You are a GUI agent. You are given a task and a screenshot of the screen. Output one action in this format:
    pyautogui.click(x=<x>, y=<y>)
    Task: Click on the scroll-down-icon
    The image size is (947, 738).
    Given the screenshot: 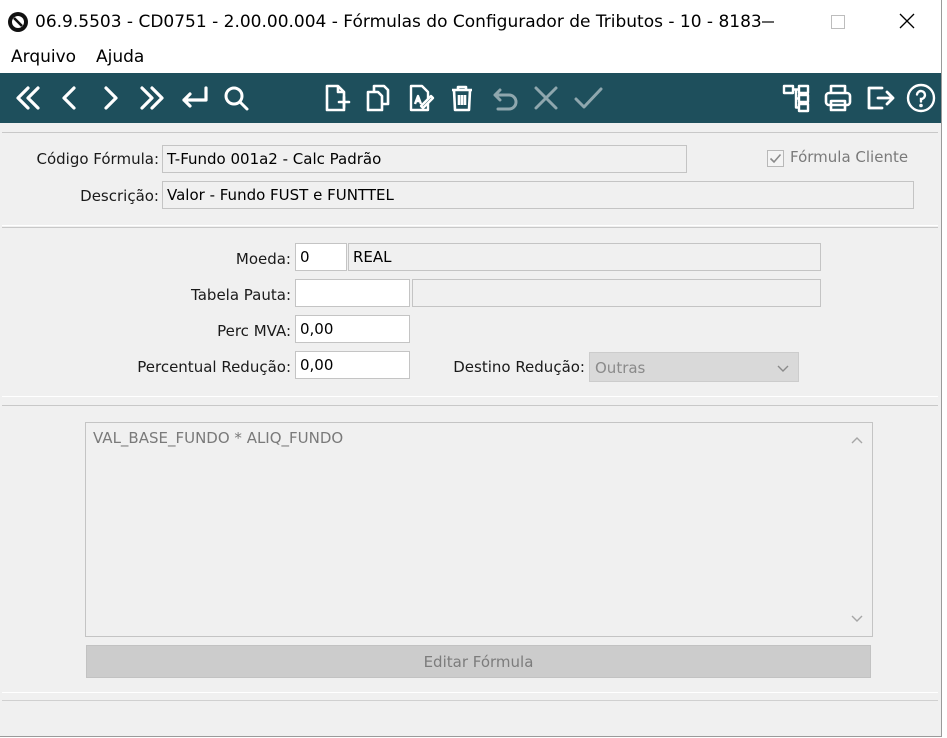 What is the action you would take?
    pyautogui.click(x=857, y=619)
    